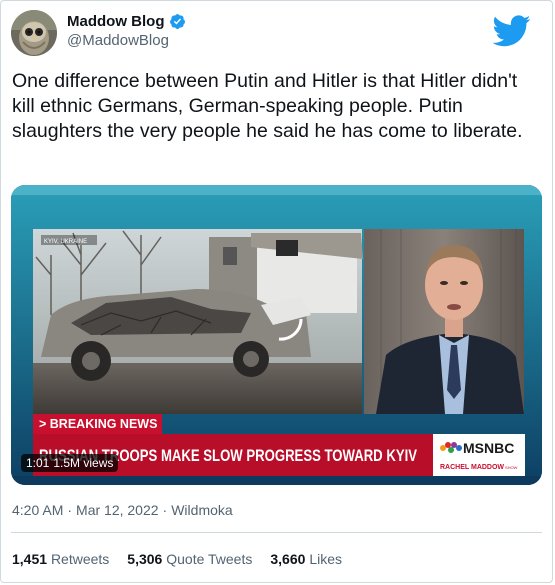  I want to click on author-name-row: Maddow Blog, so click(126, 21).